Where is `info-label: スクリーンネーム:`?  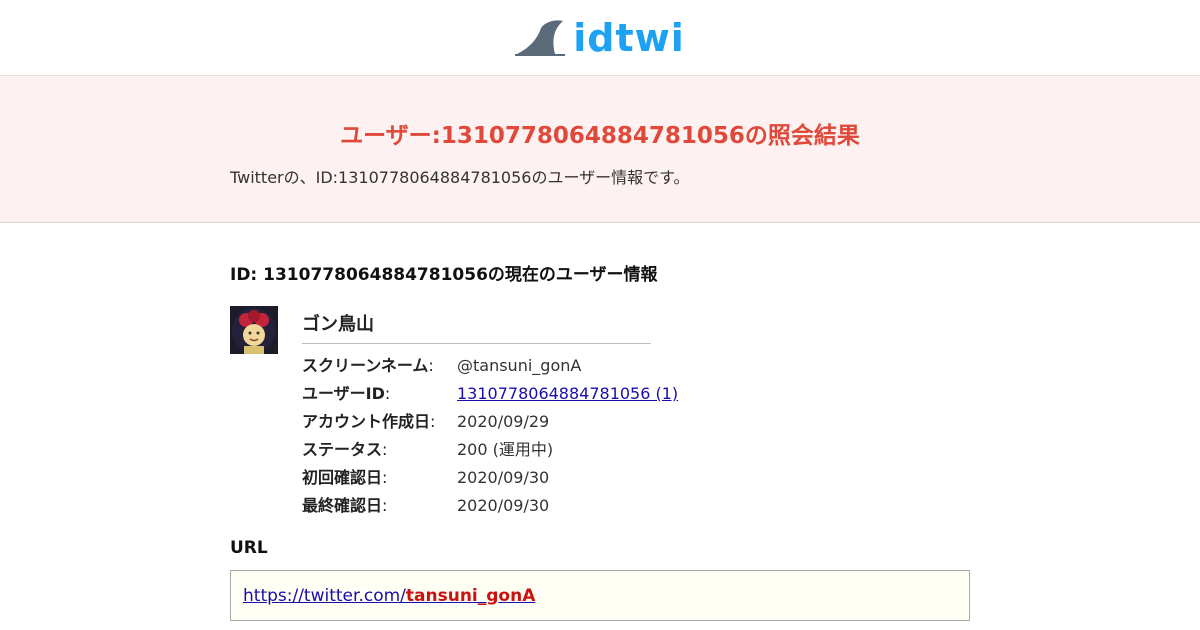 info-label: スクリーンネーム: is located at coordinates (368, 365).